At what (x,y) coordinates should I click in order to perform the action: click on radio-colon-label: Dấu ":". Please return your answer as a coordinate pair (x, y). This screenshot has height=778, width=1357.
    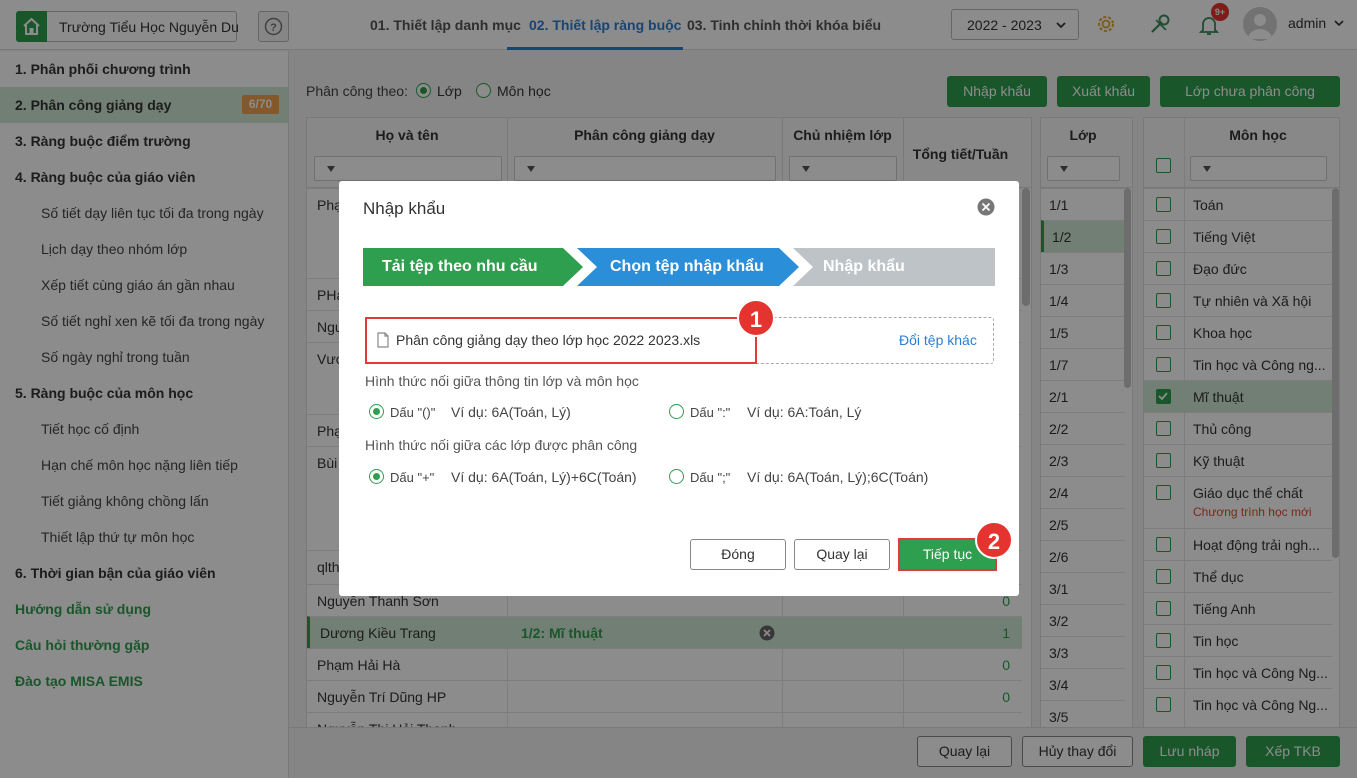
    Looking at the image, I should click on (710, 412).